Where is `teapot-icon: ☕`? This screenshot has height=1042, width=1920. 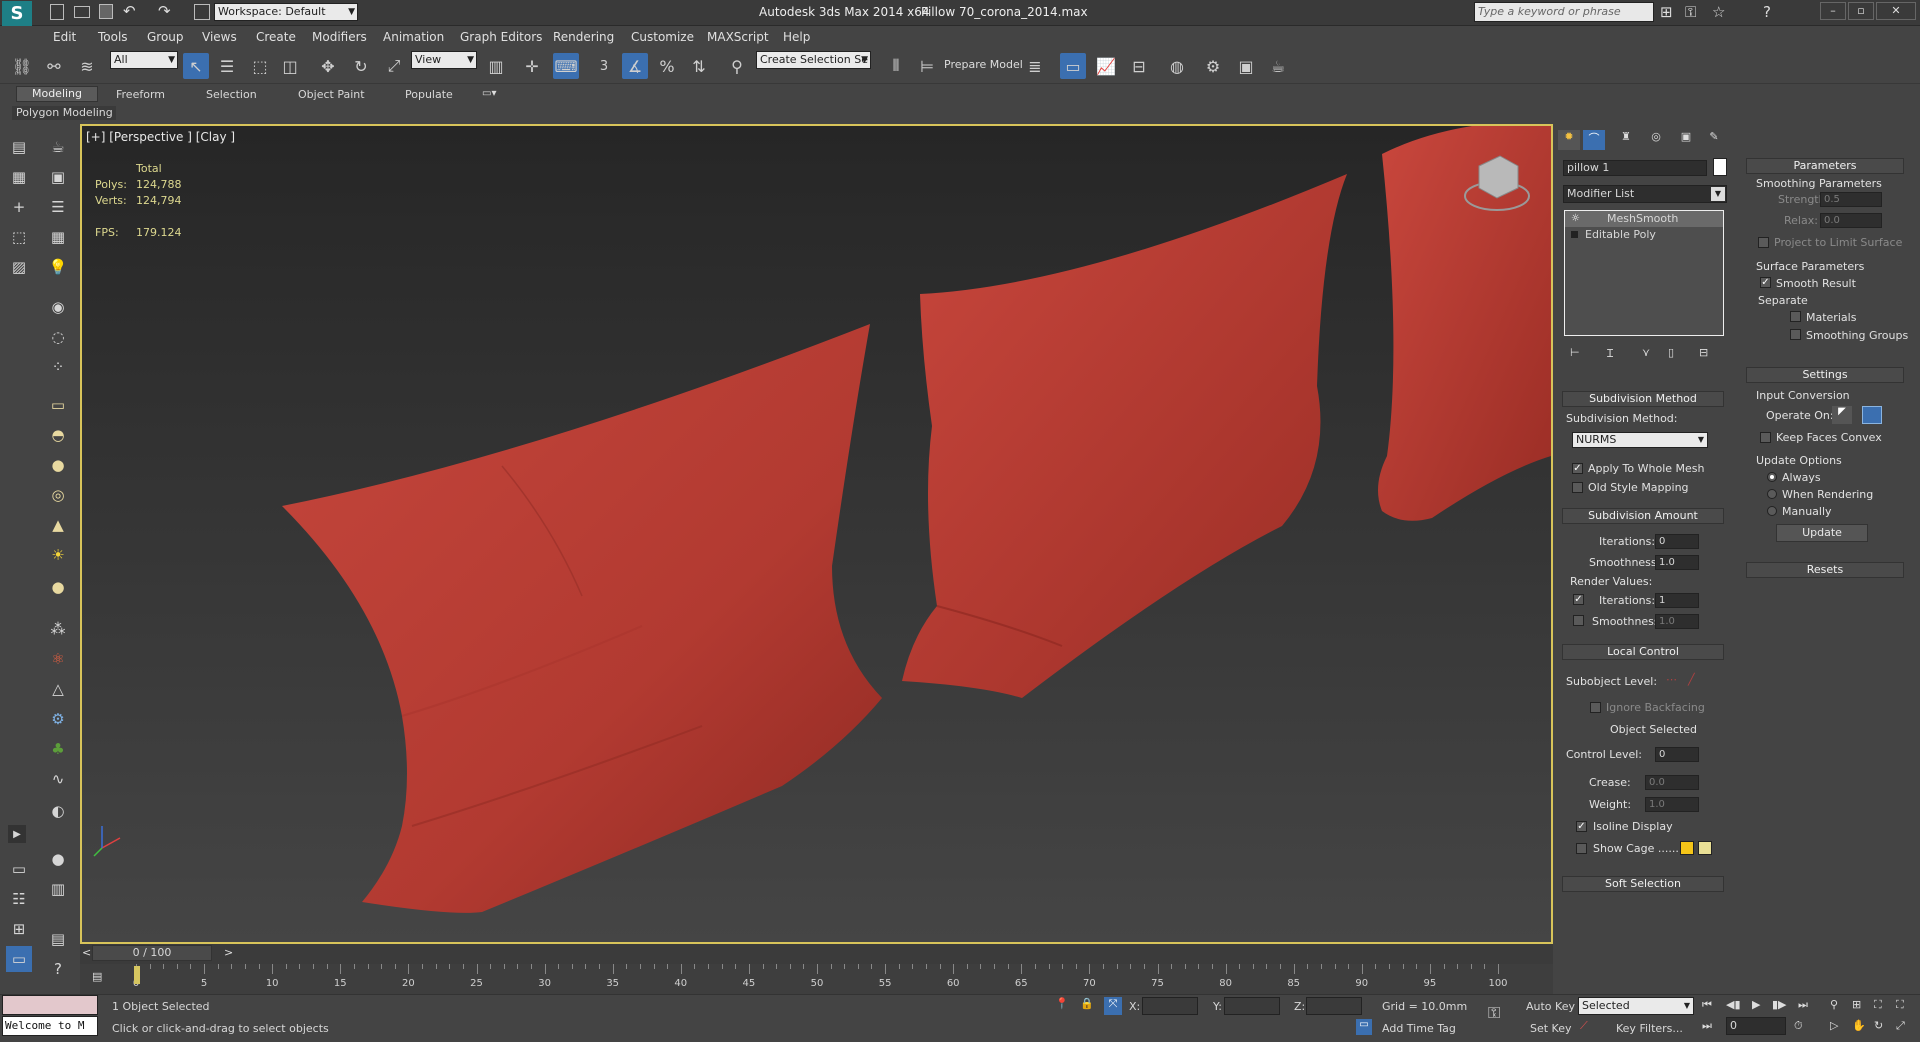 teapot-icon: ☕ is located at coordinates (58, 147).